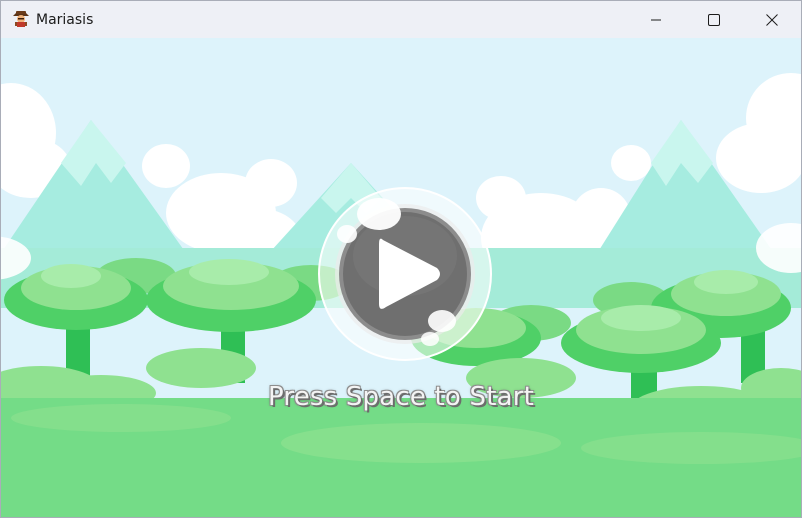  I want to click on title-bar: Mariasis, so click(401, 19).